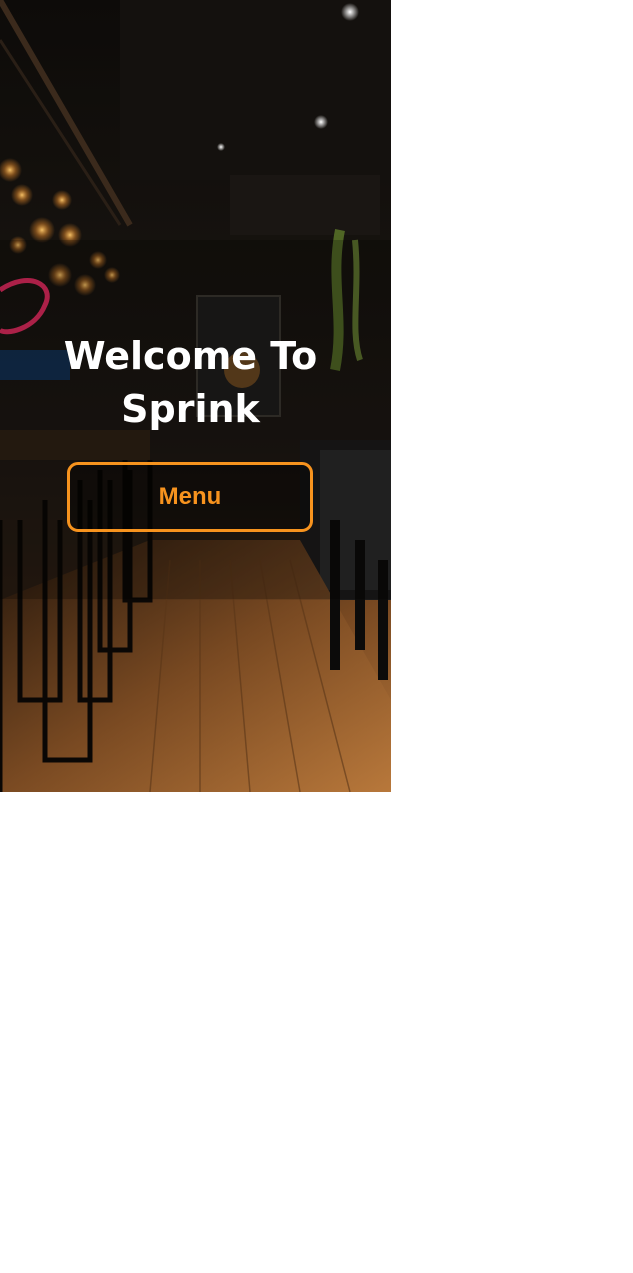 The height and width of the screenshot is (1273, 633). Describe the element at coordinates (190, 383) in the screenshot. I see `welcome-heading: Welcome To Sprink` at that location.